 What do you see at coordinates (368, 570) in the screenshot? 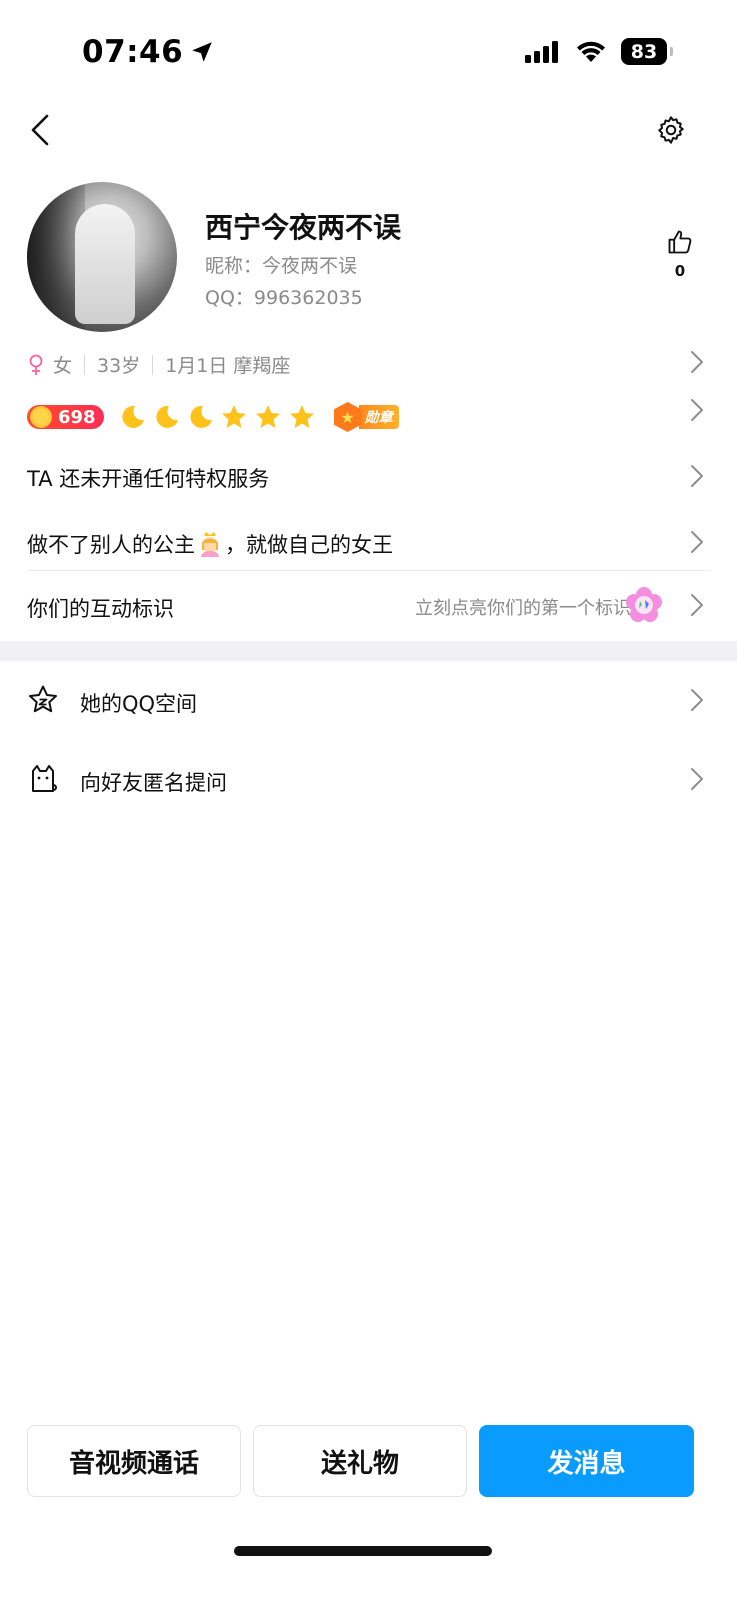
I see `divider` at bounding box center [368, 570].